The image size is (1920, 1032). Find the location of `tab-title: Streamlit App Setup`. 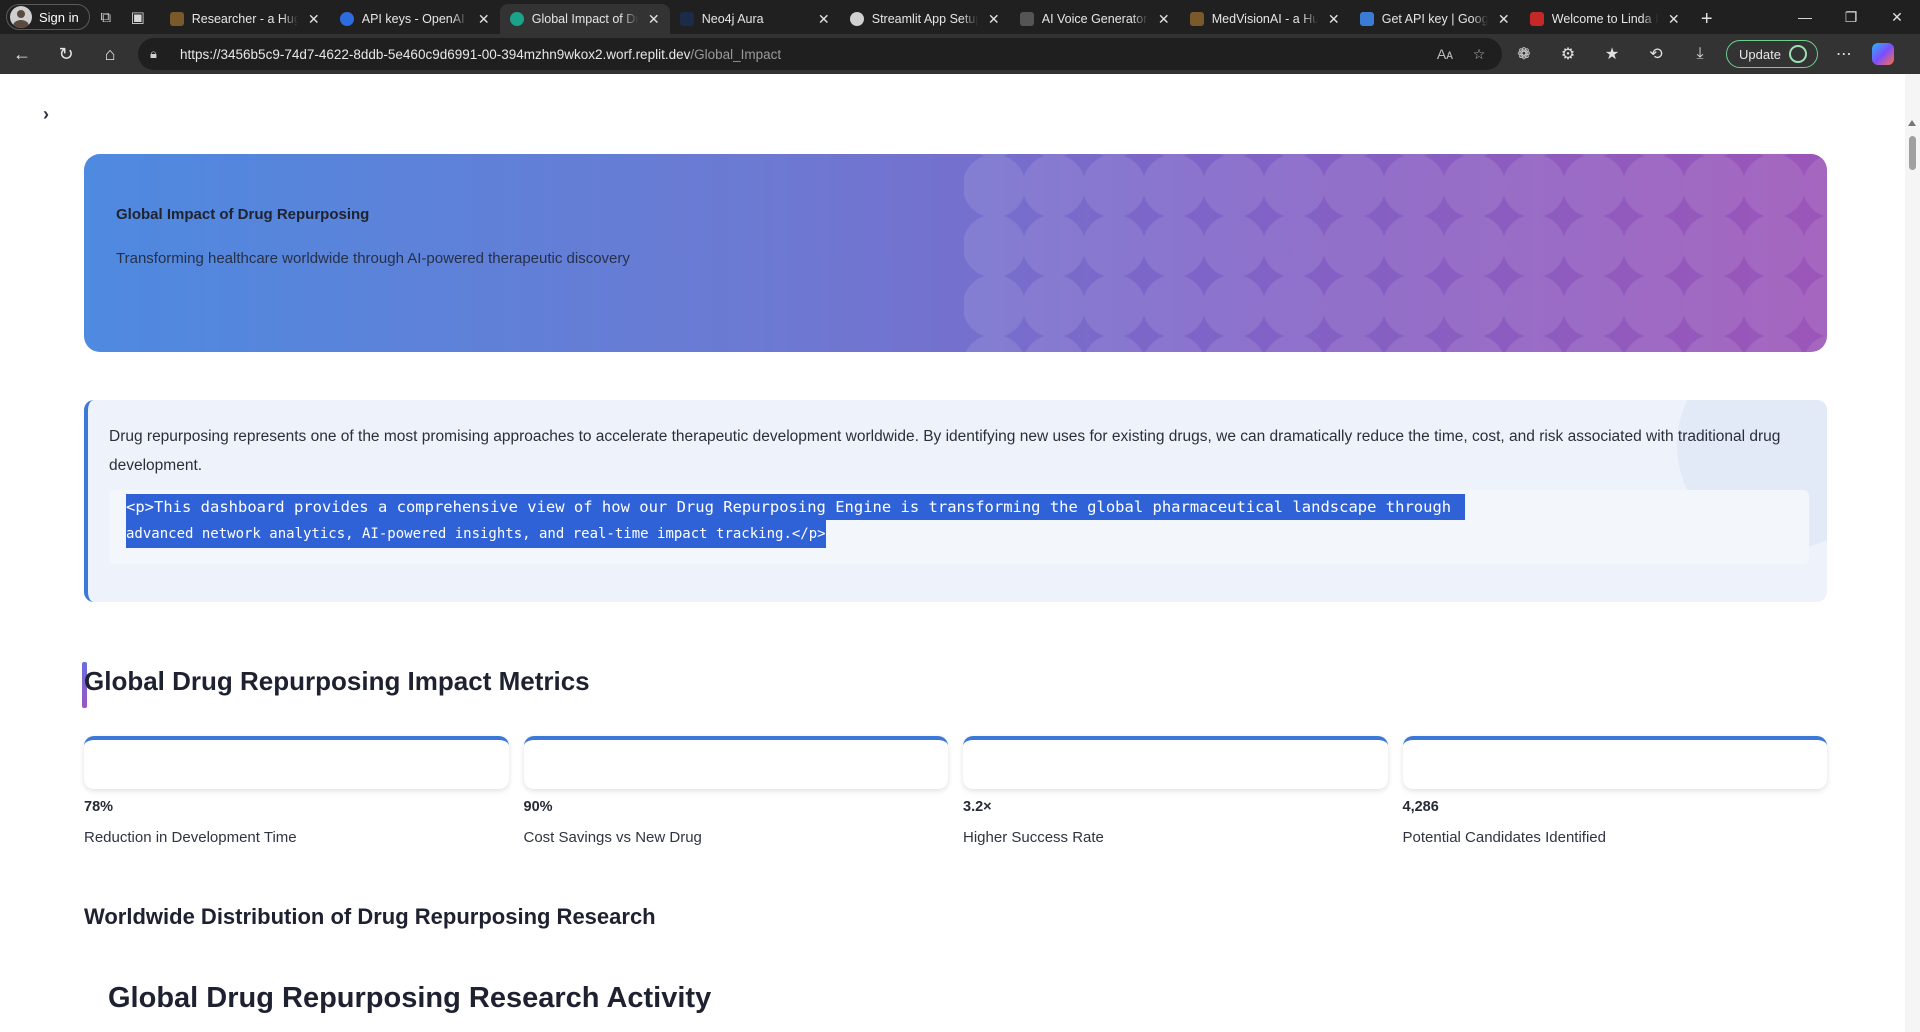

tab-title: Streamlit App Setup is located at coordinates (924, 19).